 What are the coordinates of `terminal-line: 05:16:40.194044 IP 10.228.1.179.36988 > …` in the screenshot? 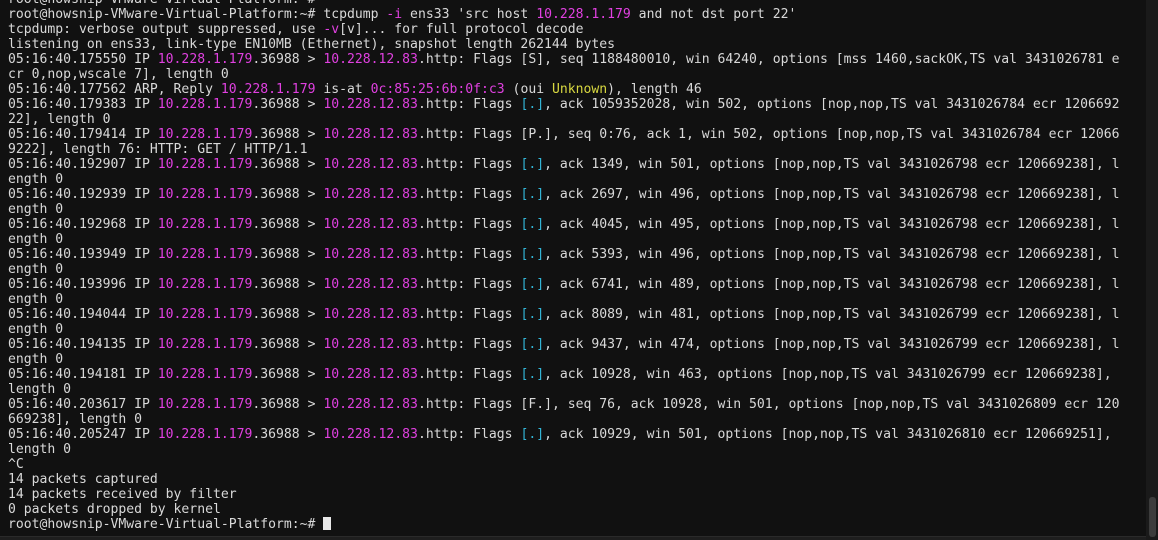 It's located at (575, 314).